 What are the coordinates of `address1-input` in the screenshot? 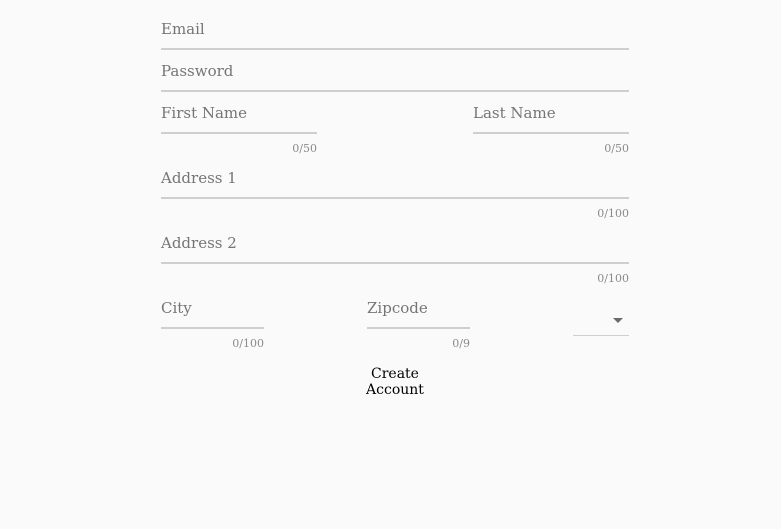 It's located at (395, 179).